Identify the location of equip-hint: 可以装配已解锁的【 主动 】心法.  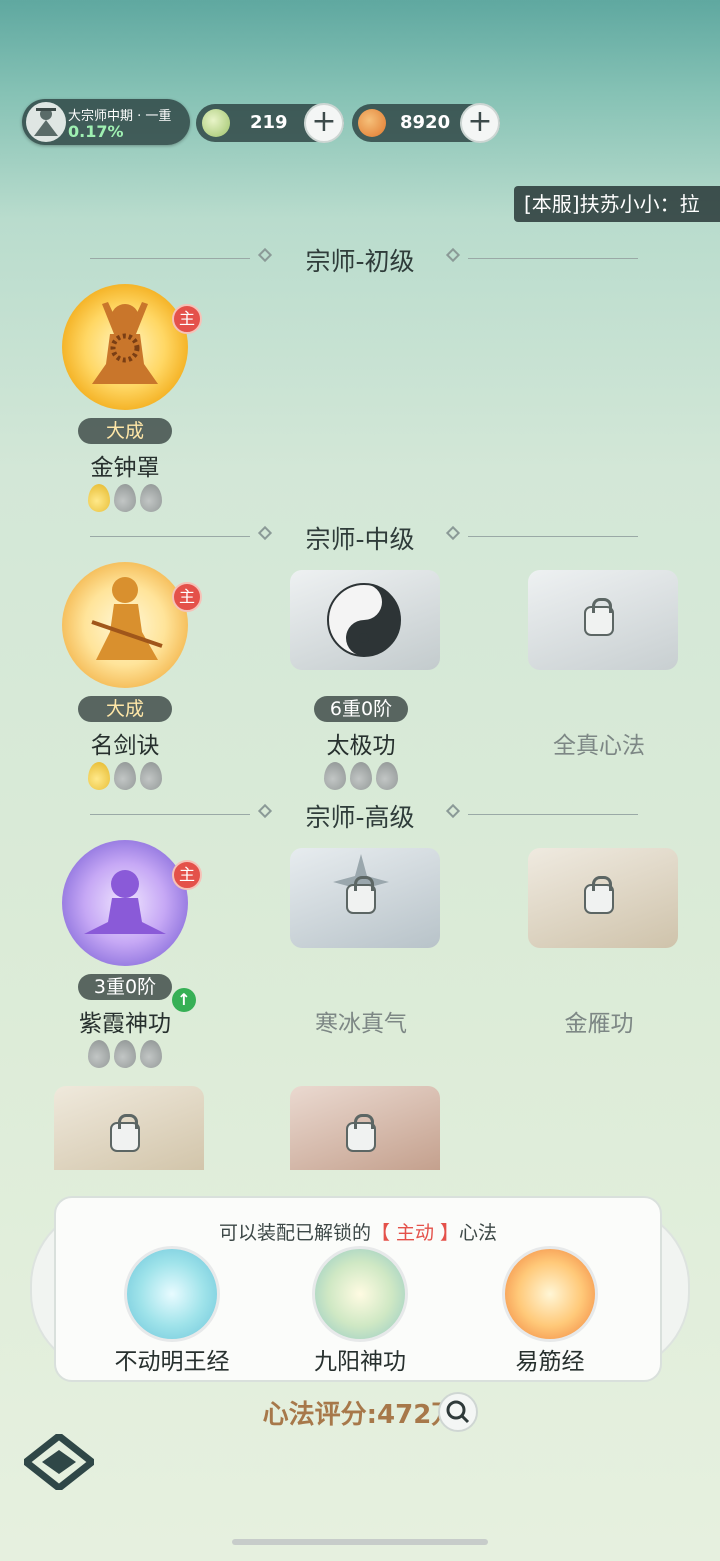
(358, 1231).